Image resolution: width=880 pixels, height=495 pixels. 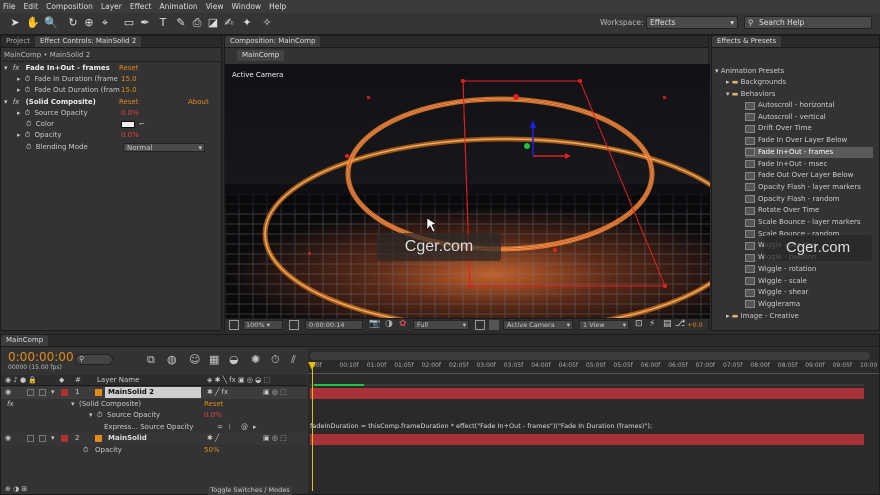 I want to click on puppet-star-tool-icon: ✧, so click(x=267, y=23).